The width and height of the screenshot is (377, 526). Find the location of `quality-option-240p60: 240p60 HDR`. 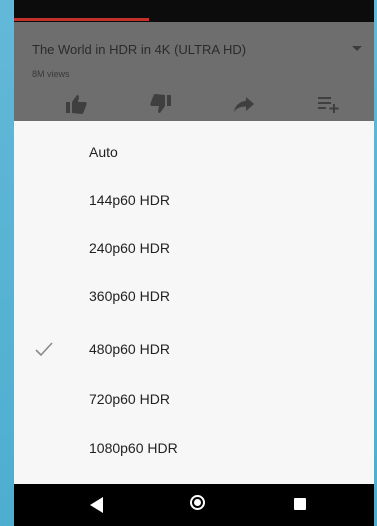

quality-option-240p60: 240p60 HDR is located at coordinates (194, 249).